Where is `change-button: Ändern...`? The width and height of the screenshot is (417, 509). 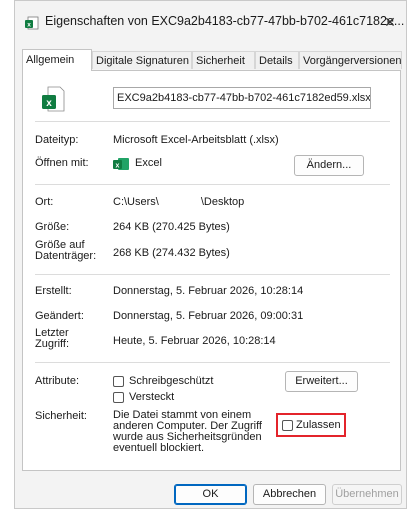
change-button: Ändern... is located at coordinates (329, 165).